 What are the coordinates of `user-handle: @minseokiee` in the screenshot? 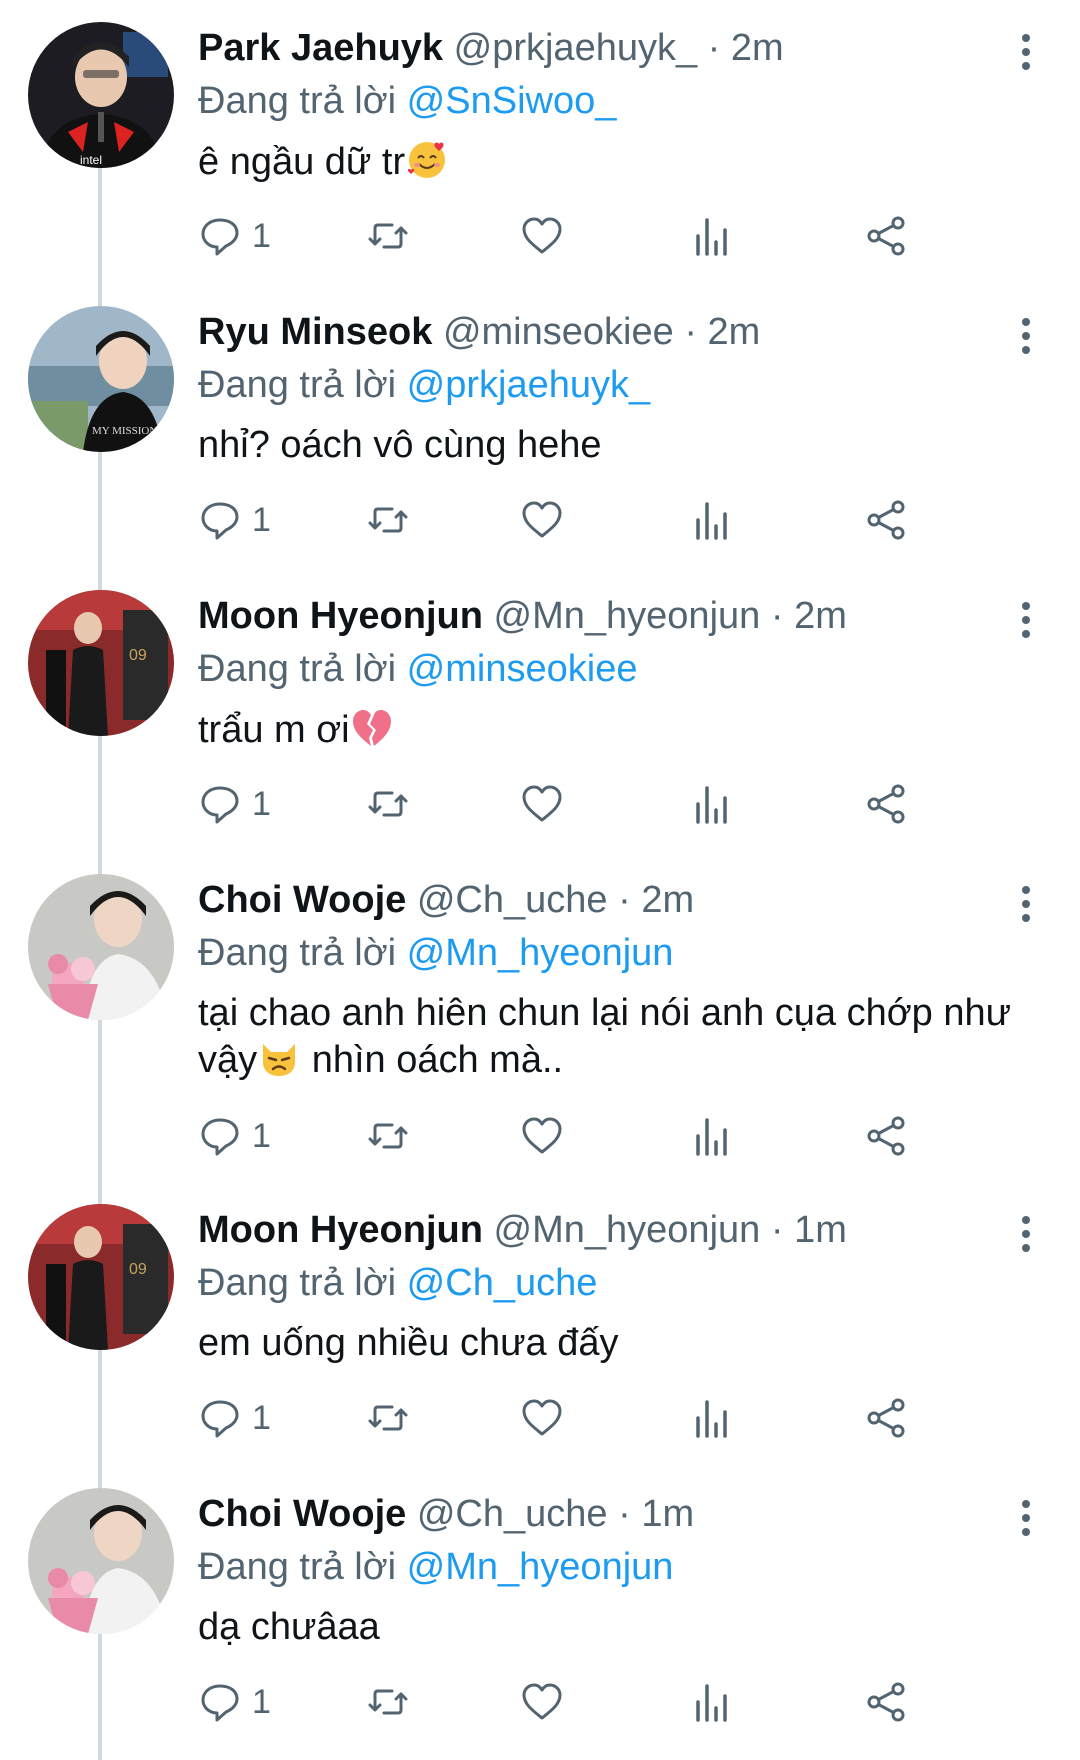 It's located at (558, 332).